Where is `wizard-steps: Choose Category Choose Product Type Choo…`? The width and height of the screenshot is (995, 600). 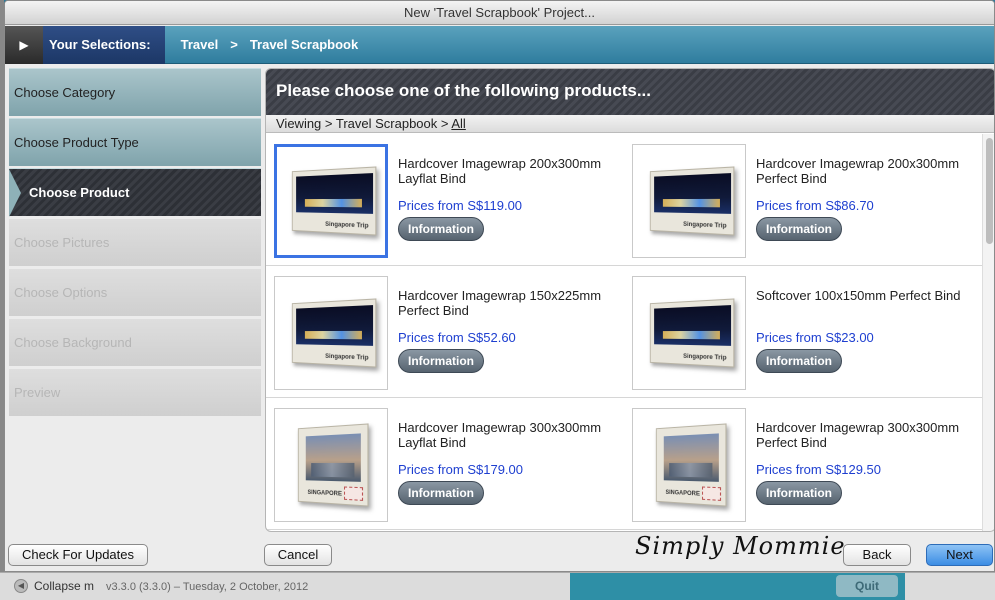
wizard-steps: Choose Category Choose Product Type Choo… is located at coordinates (135, 243).